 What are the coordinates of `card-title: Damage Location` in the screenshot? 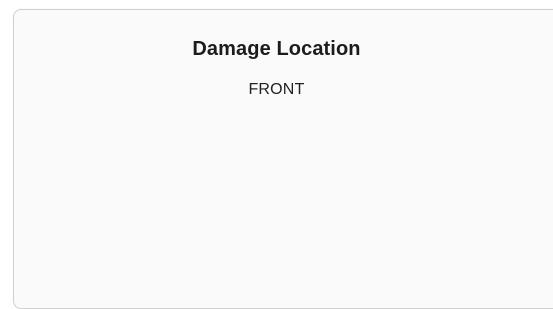 It's located at (276, 49).